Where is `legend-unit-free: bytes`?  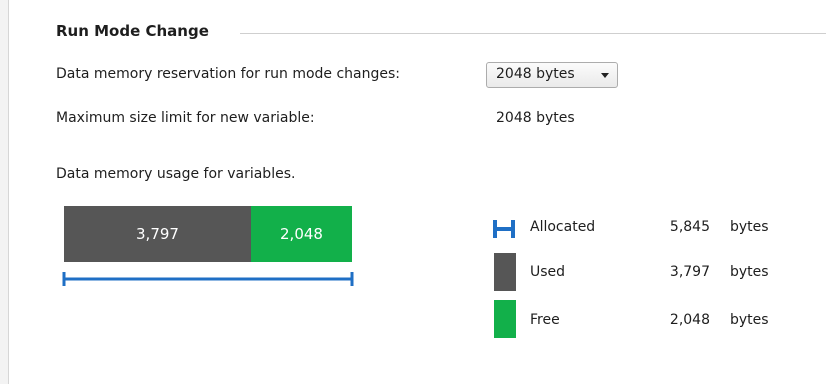 legend-unit-free: bytes is located at coordinates (749, 320).